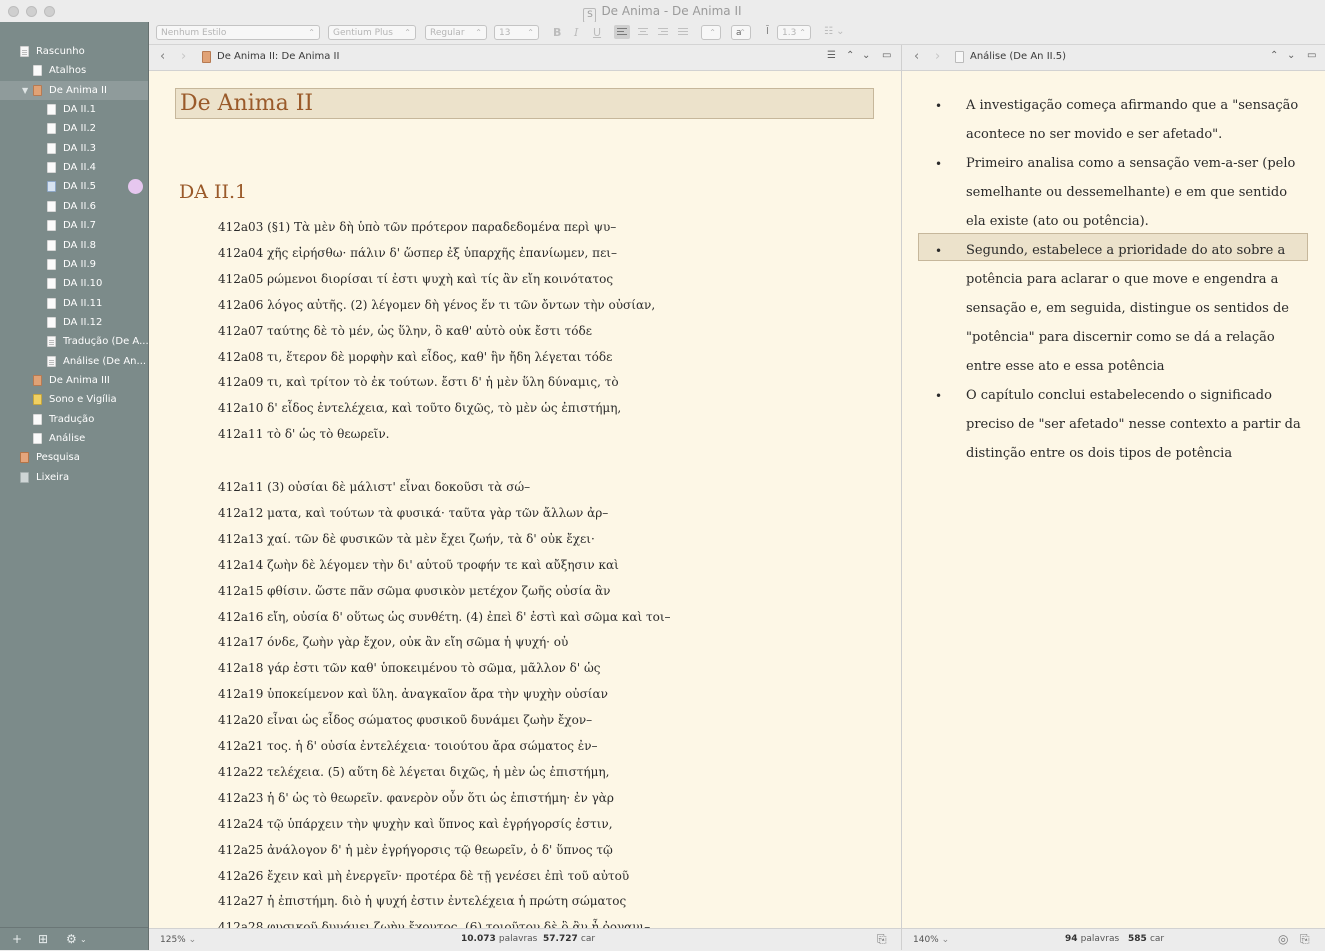 Image resolution: width=1325 pixels, height=951 pixels. I want to click on font-weight-select: Regular, so click(456, 32).